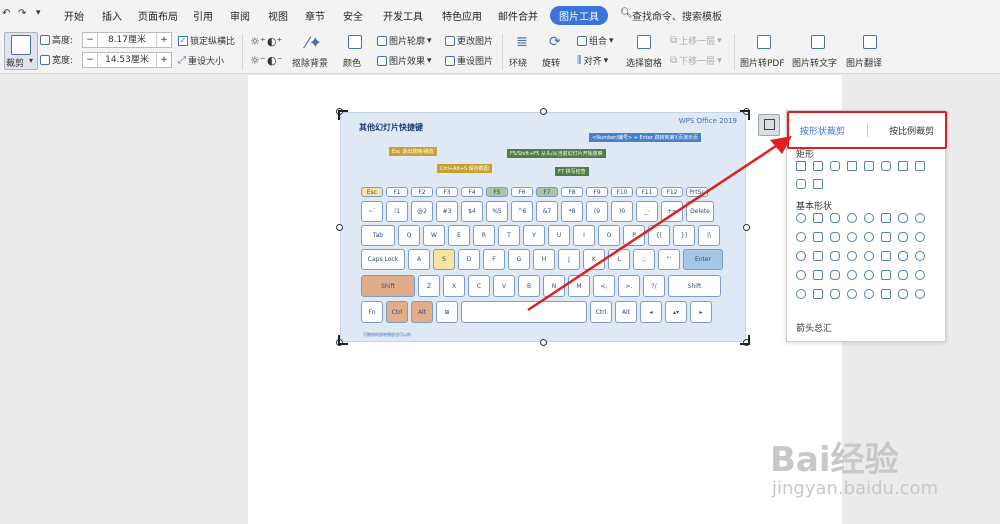 This screenshot has width=1000, height=524. Describe the element at coordinates (201, 60) in the screenshot. I see `reset-size-button: ⤢ 重设大小` at that location.